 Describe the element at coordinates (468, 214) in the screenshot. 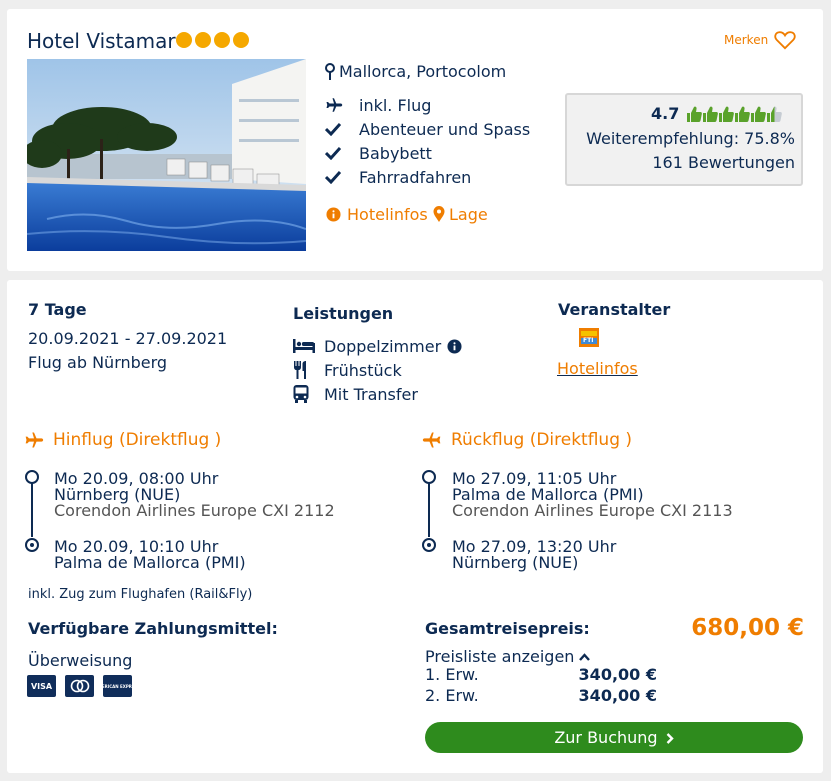

I see `lage-label: Lage` at that location.